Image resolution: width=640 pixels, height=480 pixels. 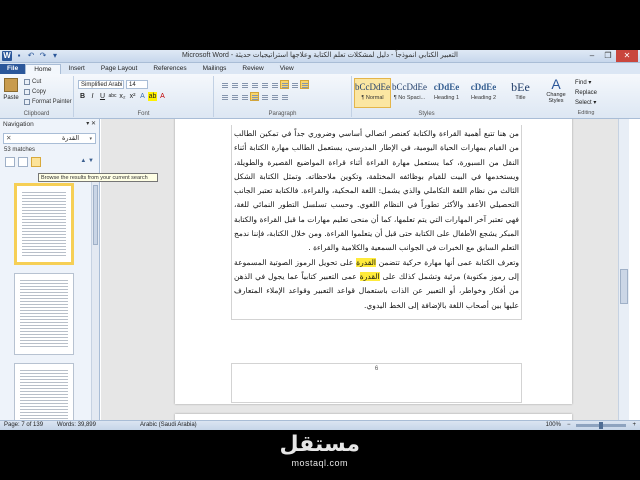 I want to click on tab-mailings: Mailings, so click(x=215, y=69).